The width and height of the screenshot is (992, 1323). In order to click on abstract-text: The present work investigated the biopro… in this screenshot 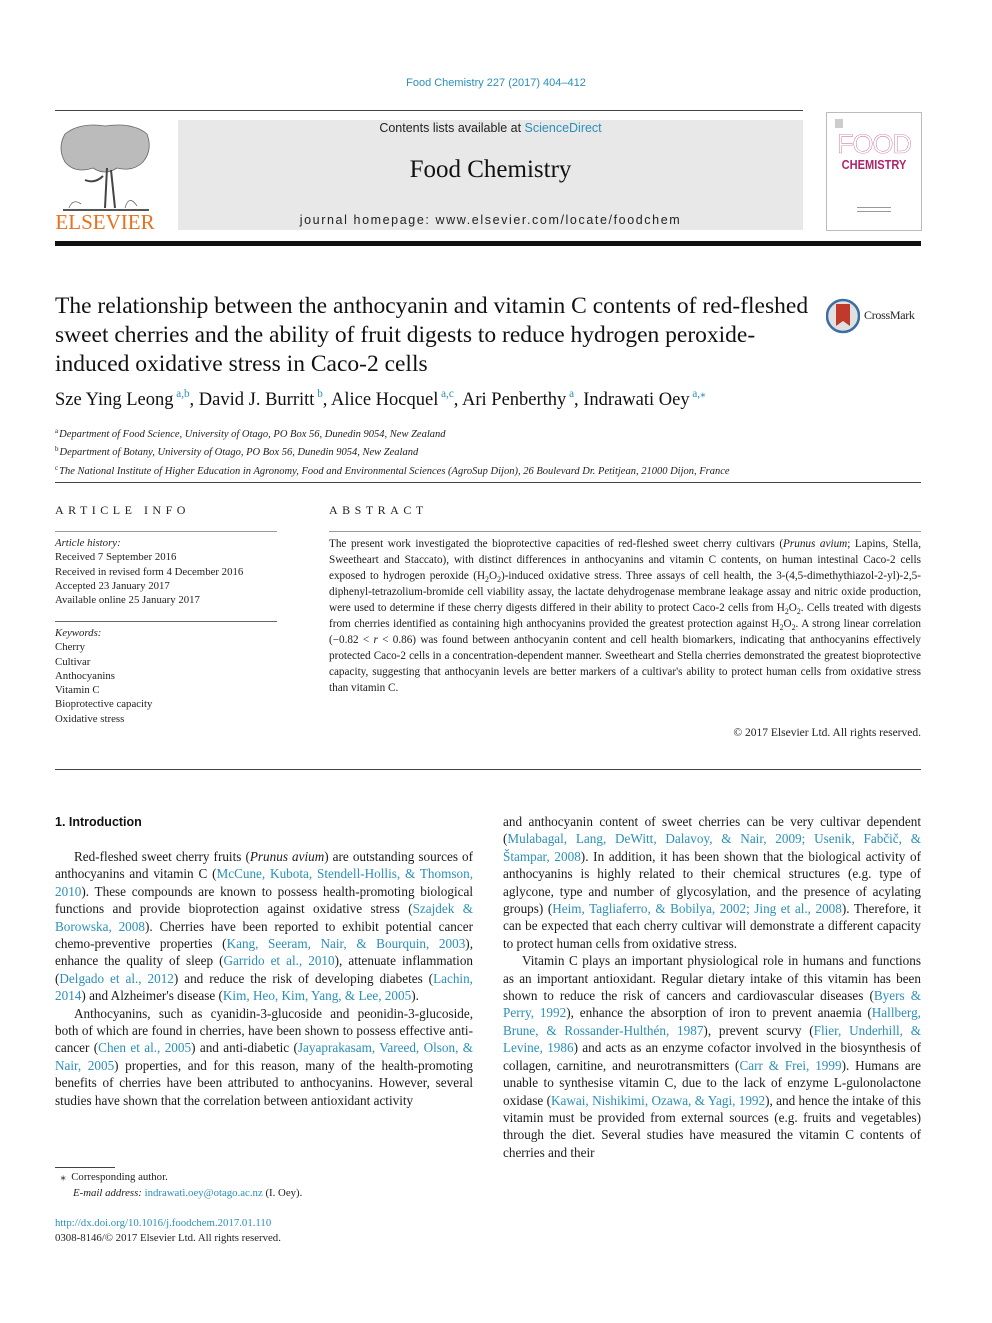, I will do `click(625, 616)`.